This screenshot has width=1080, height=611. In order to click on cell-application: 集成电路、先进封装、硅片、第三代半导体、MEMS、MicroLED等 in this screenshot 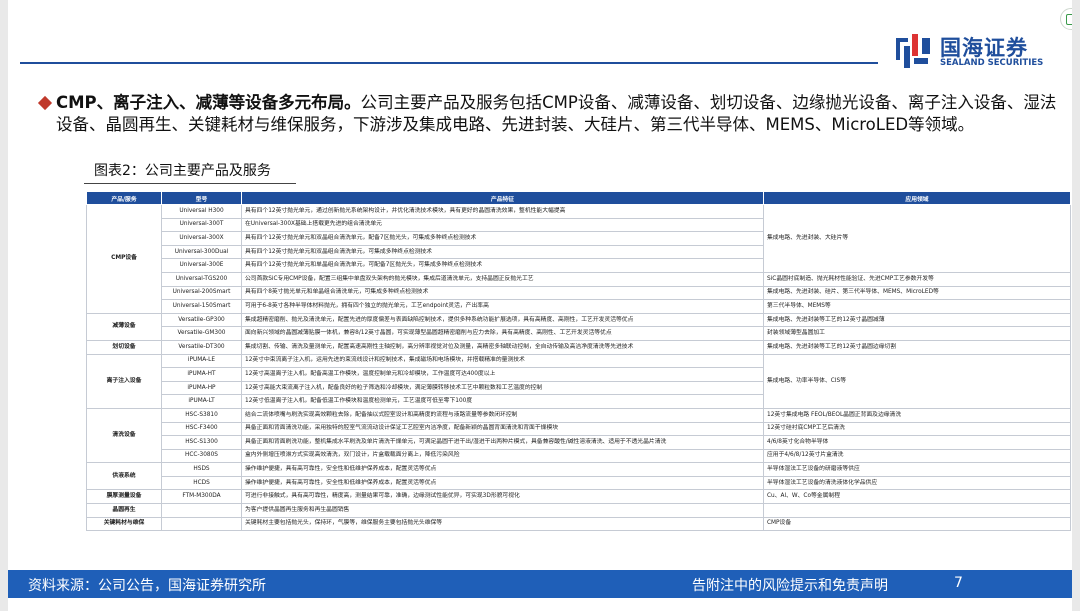, I will do `click(917, 293)`.